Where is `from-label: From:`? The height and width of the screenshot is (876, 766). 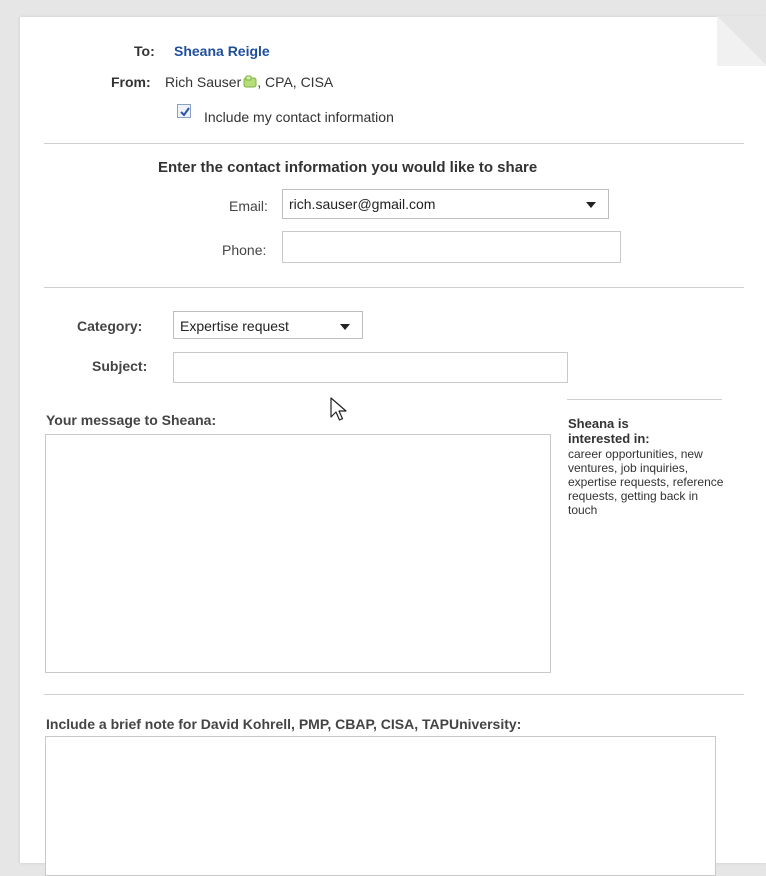
from-label: From: is located at coordinates (131, 82).